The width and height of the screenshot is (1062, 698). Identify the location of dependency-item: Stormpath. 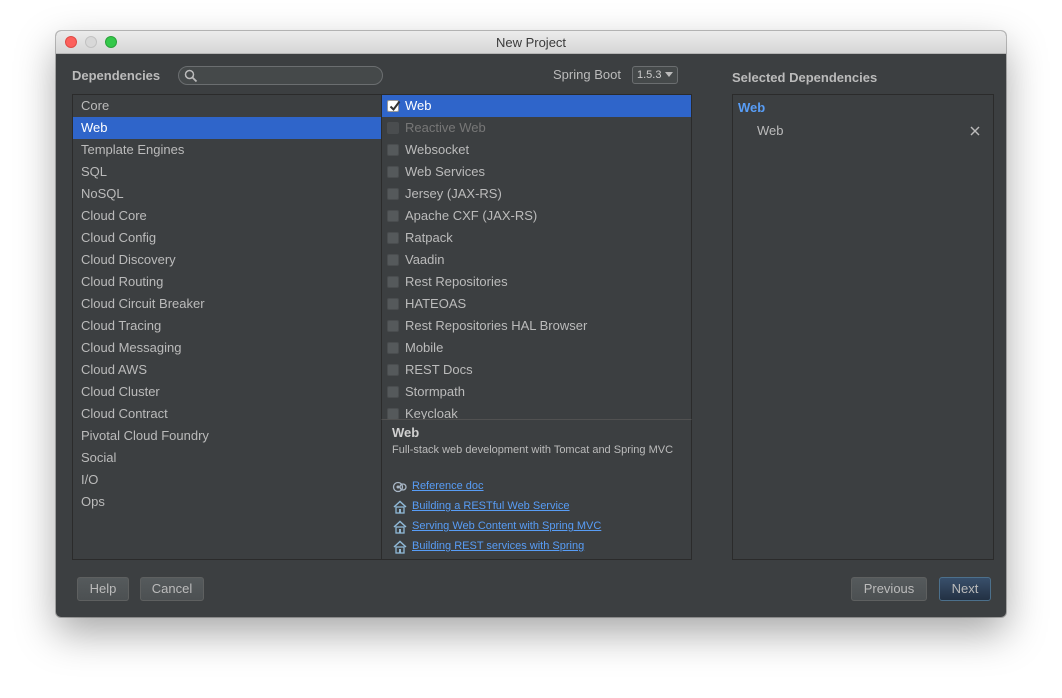
(536, 392).